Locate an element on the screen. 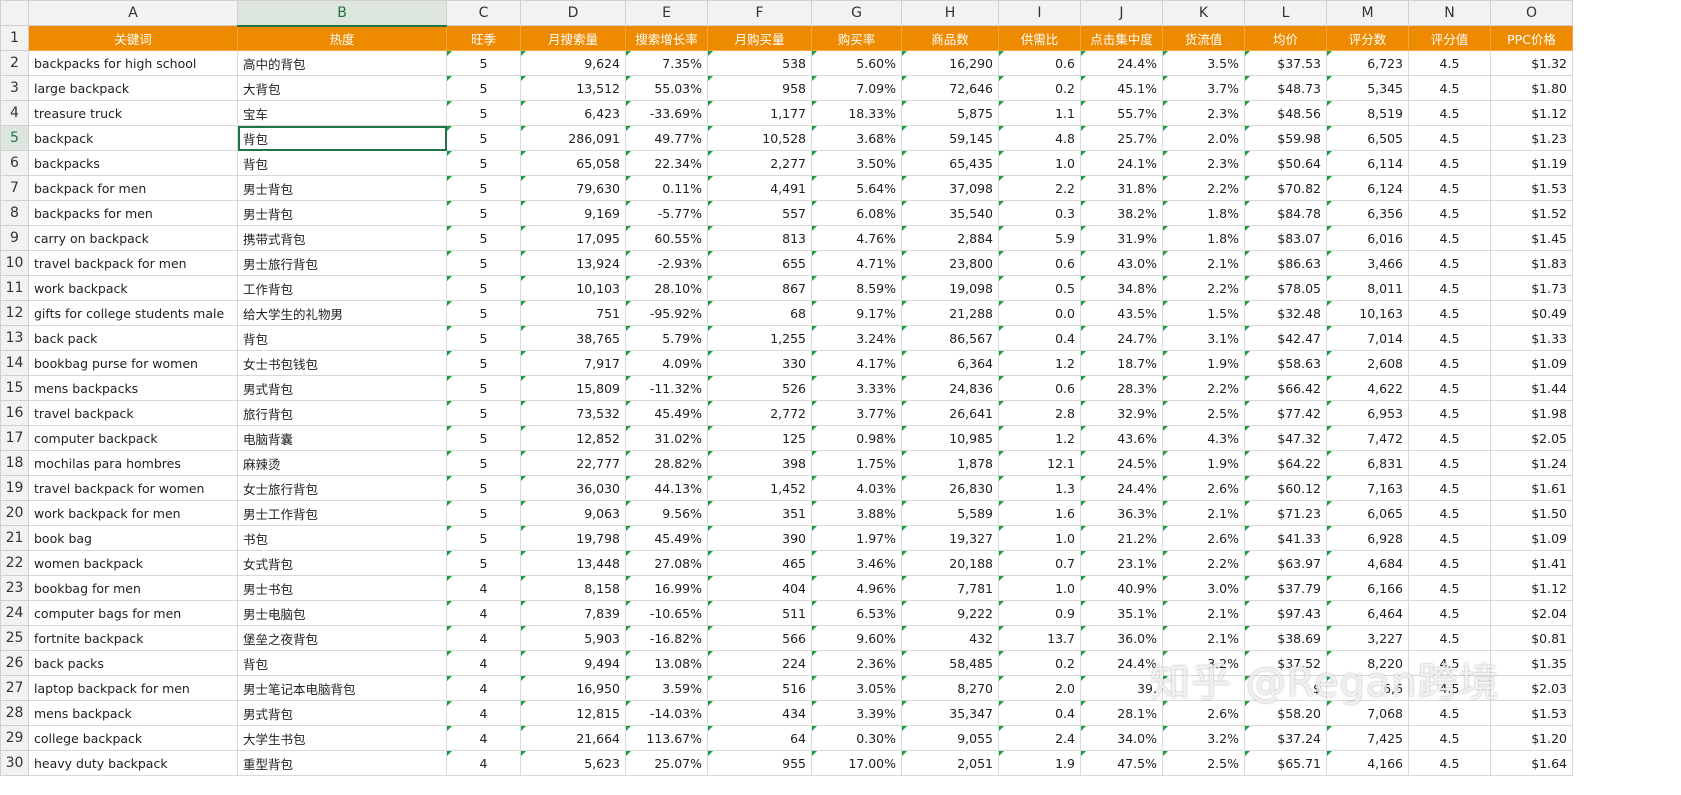 The height and width of the screenshot is (795, 1681). table-cell: 男士背包 is located at coordinates (342, 213).